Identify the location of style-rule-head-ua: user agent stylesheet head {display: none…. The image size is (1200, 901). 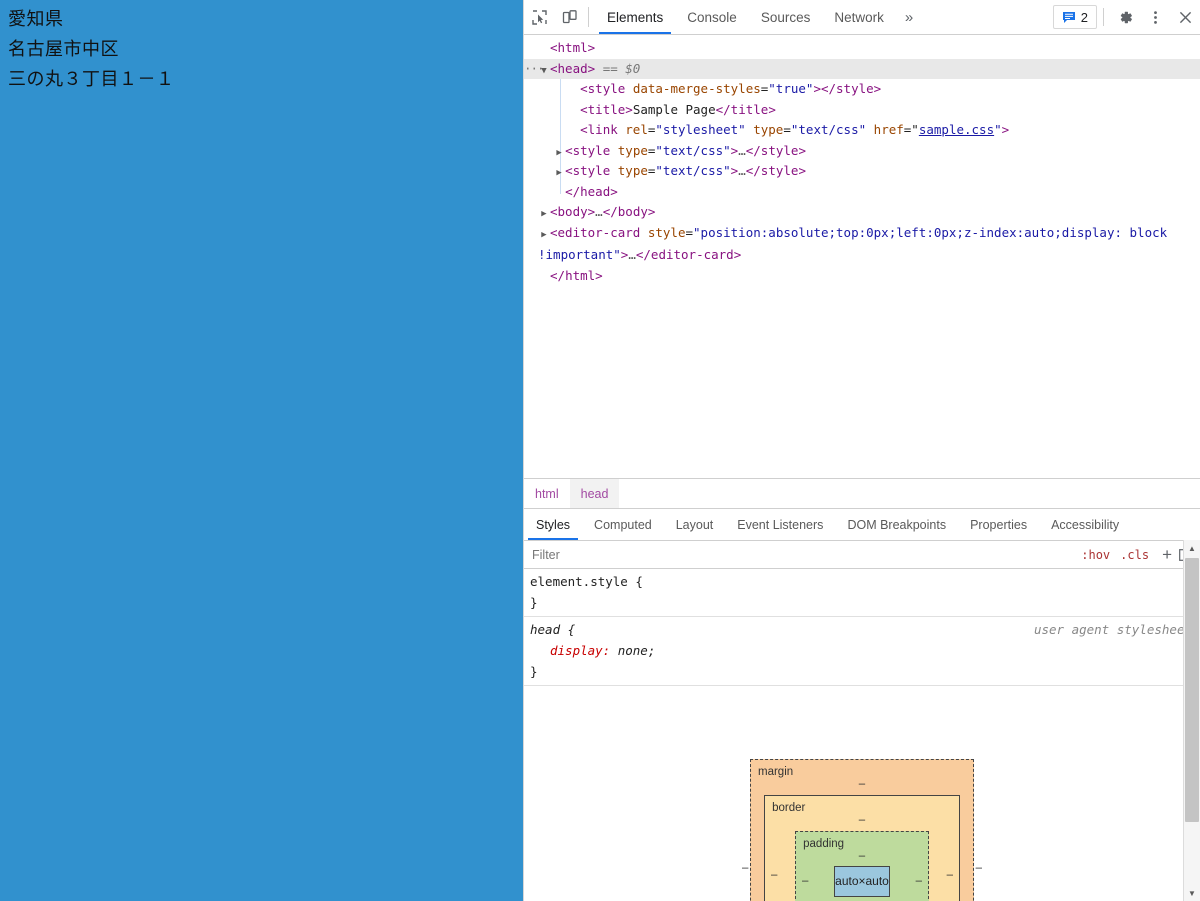
(862, 651).